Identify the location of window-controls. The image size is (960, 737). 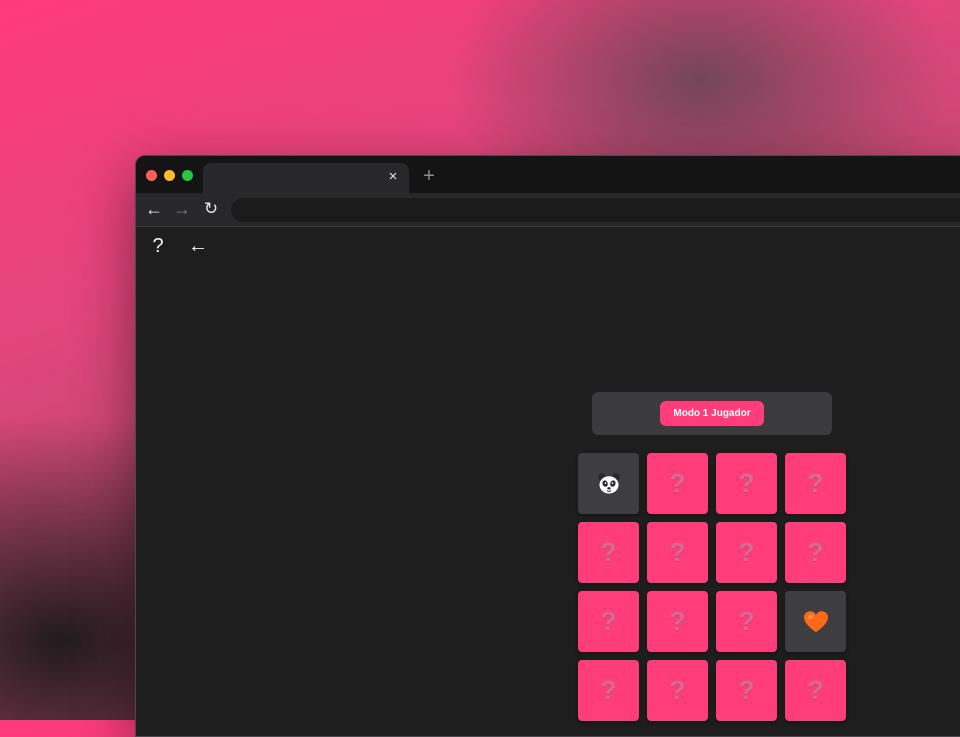
(169, 175).